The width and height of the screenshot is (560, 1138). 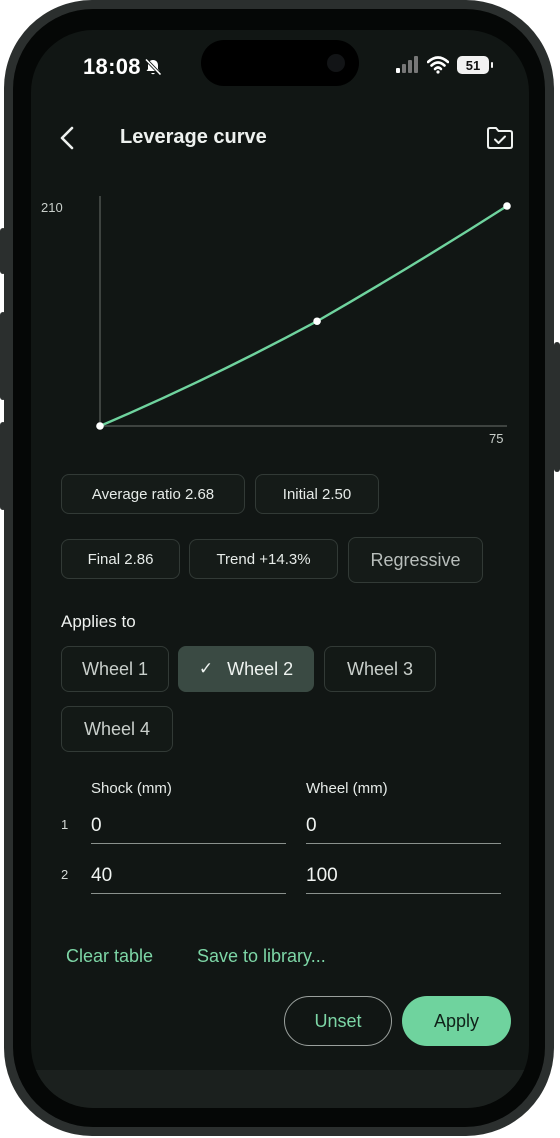 What do you see at coordinates (280, 1089) in the screenshot?
I see `bottom-bar` at bounding box center [280, 1089].